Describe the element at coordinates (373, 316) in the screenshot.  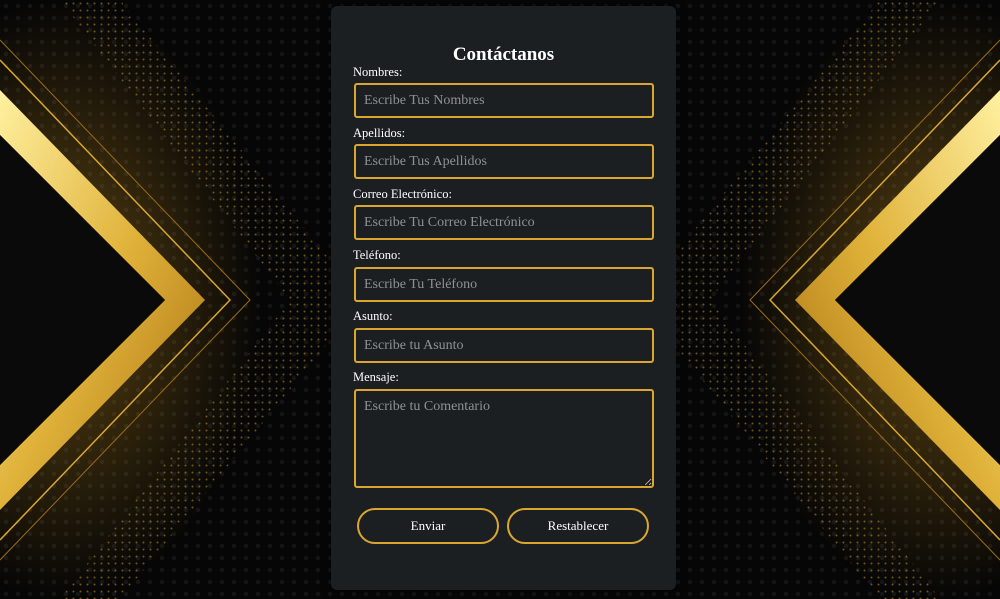
I see `asunto-label: Asunto:` at that location.